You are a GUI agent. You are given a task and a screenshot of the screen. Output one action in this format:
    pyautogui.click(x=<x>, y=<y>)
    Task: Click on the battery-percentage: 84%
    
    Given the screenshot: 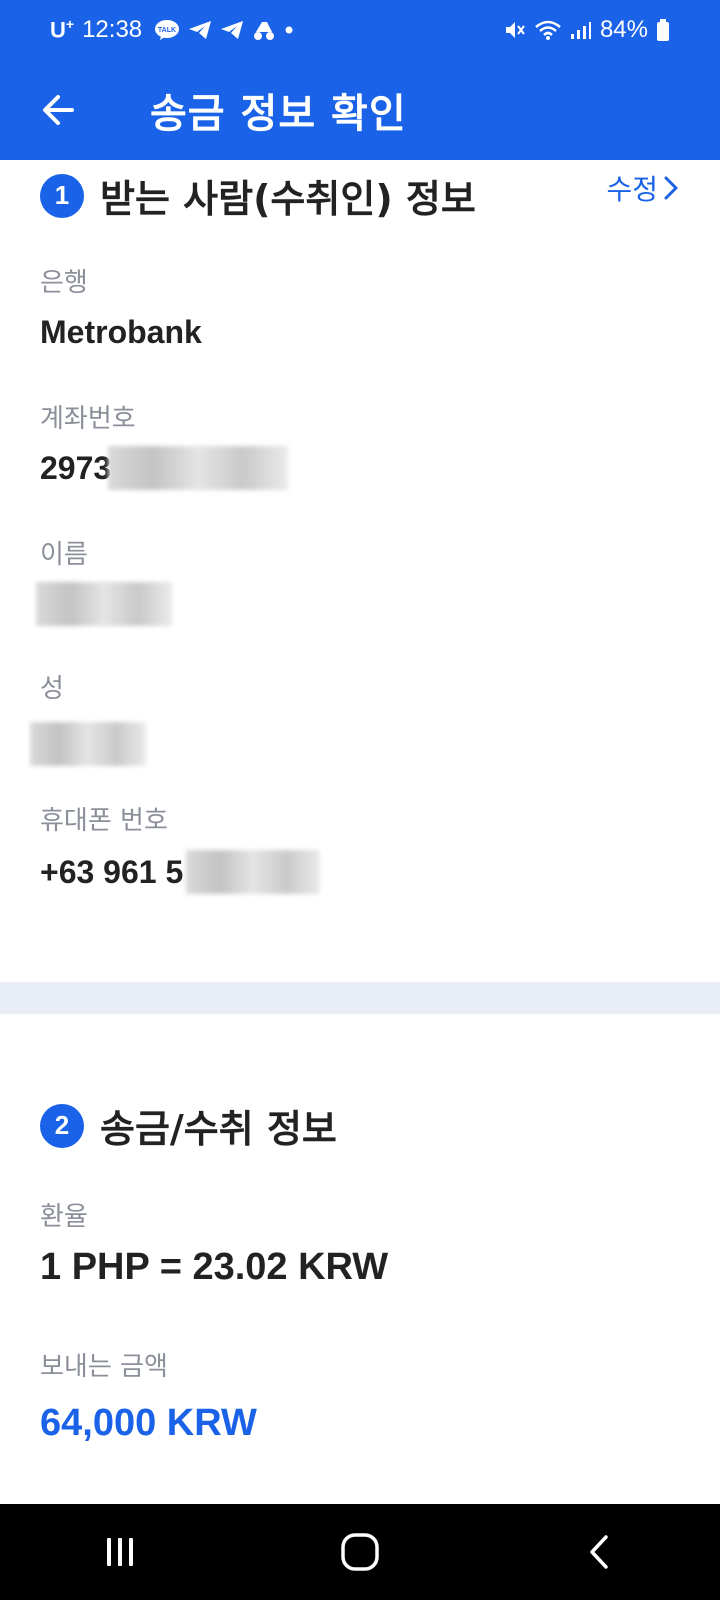 What is the action you would take?
    pyautogui.click(x=623, y=29)
    